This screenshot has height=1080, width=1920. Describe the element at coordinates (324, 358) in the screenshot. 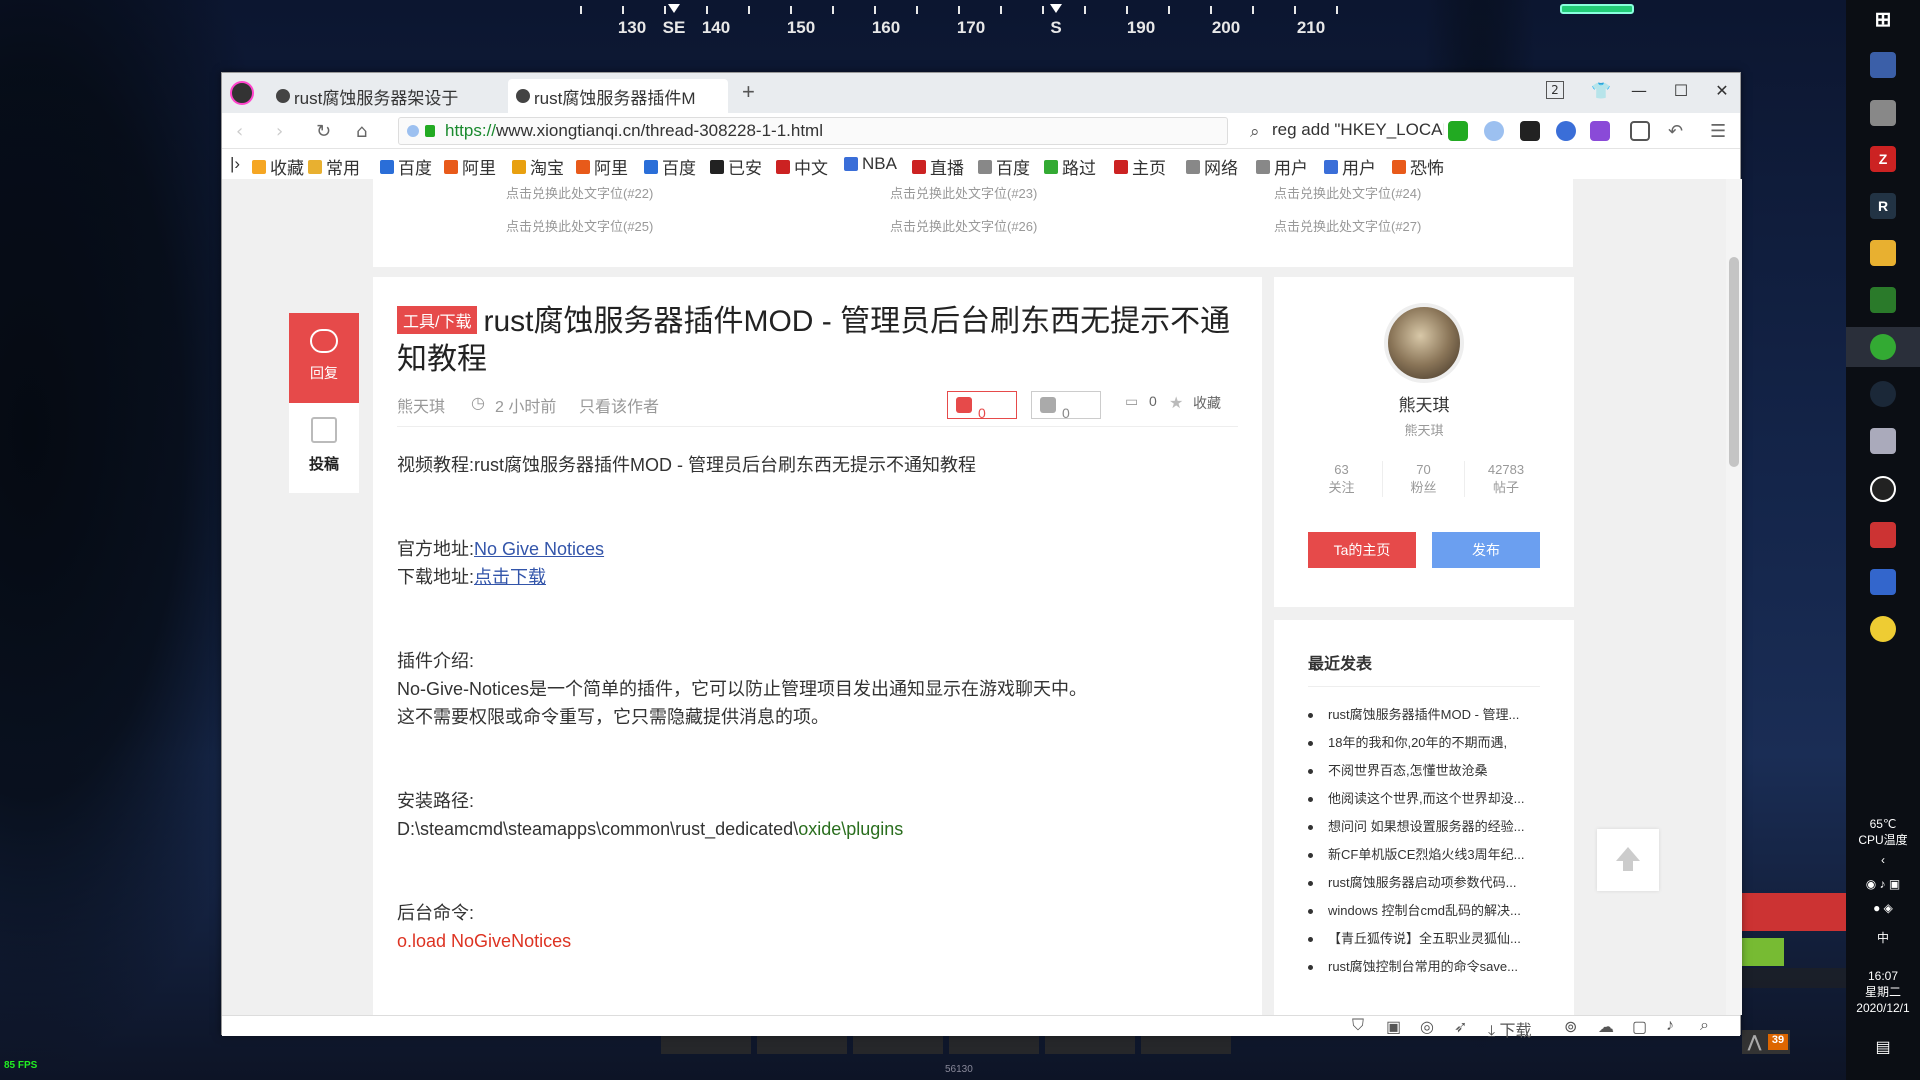

I see `reply-button: 回复` at that location.